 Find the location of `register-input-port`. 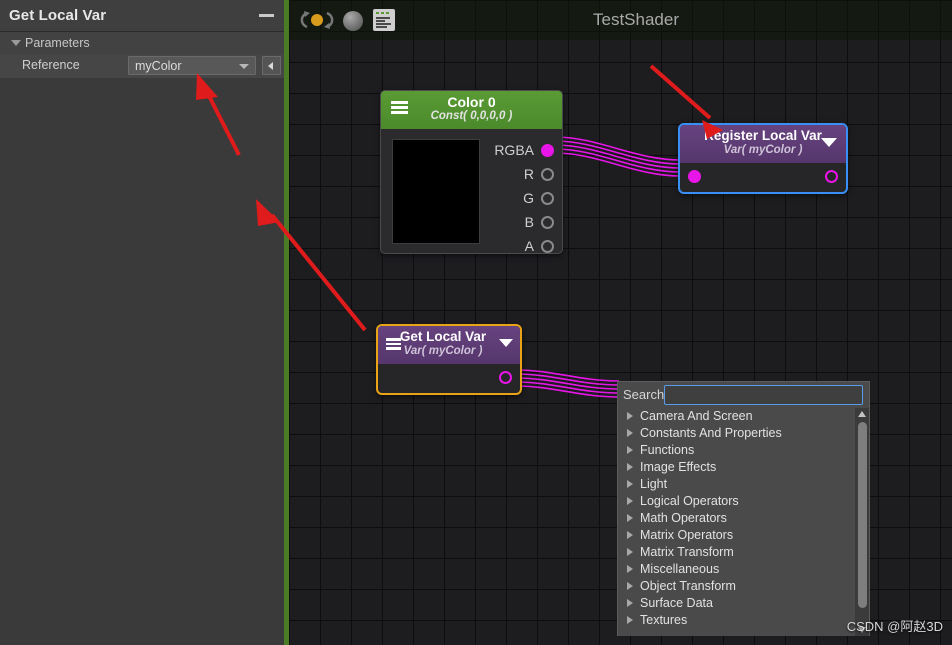

register-input-port is located at coordinates (694, 176).